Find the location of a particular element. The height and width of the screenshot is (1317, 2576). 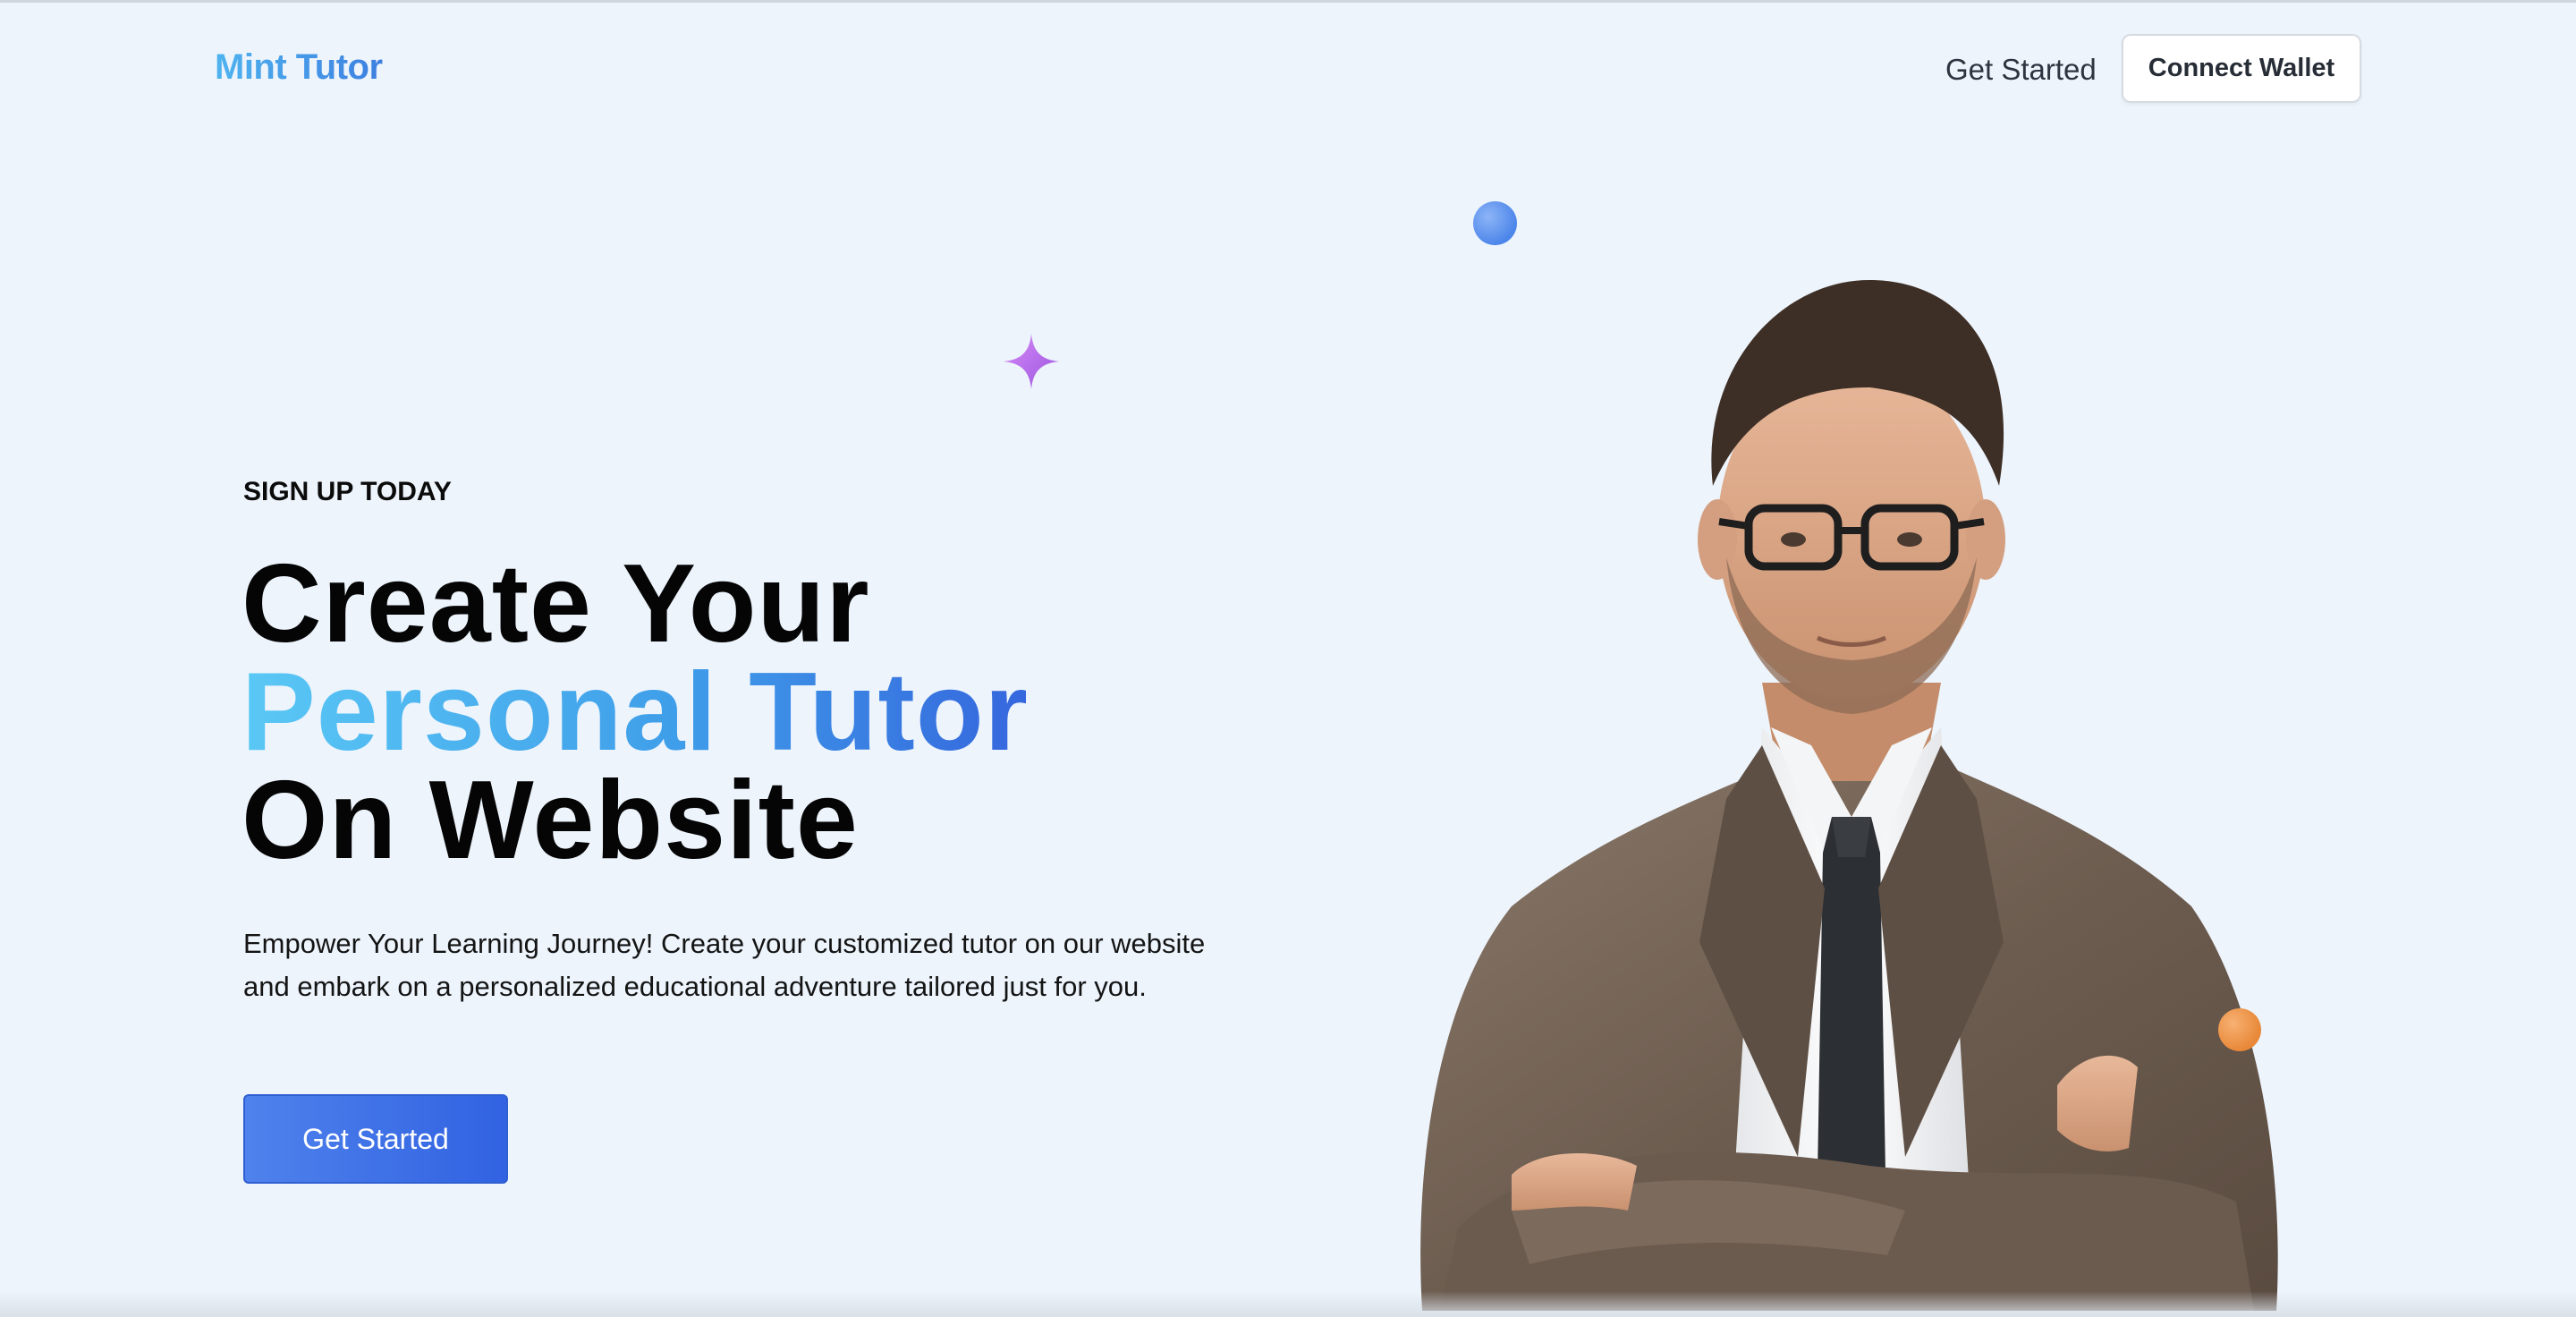

get-started-button: Get Started is located at coordinates (375, 1139).